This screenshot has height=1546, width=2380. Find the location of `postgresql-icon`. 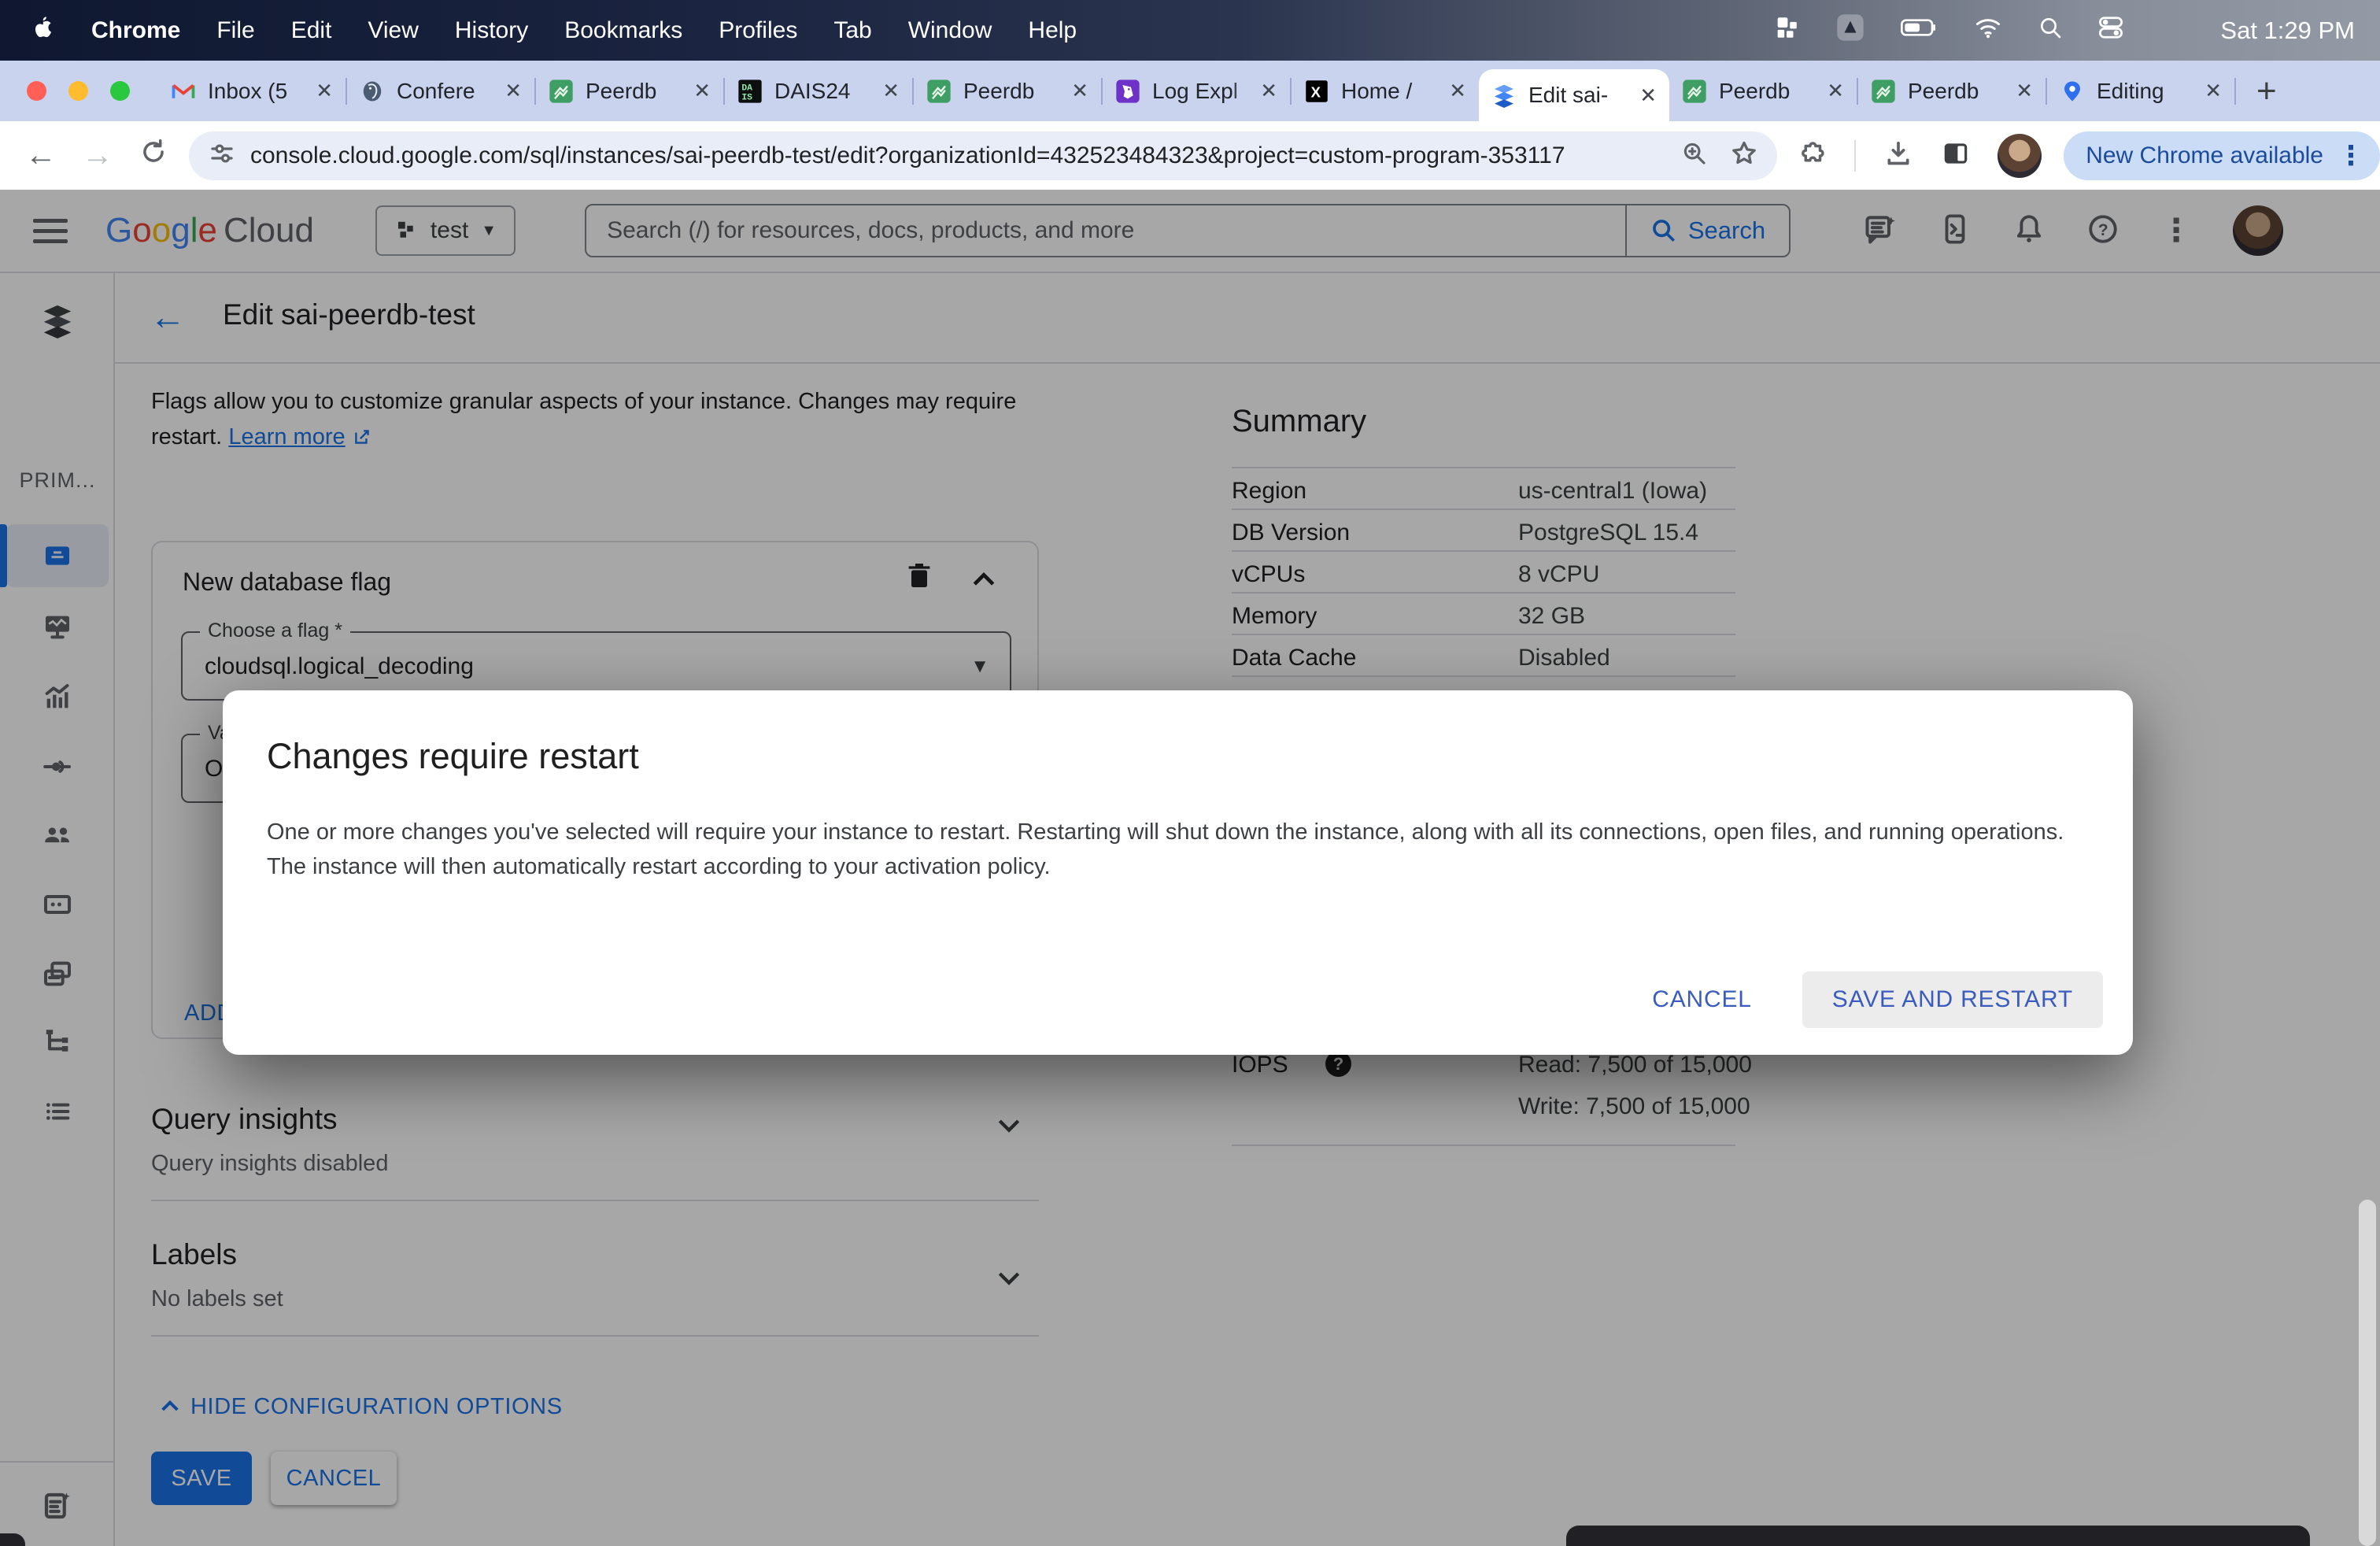

postgresql-icon is located at coordinates (372, 91).